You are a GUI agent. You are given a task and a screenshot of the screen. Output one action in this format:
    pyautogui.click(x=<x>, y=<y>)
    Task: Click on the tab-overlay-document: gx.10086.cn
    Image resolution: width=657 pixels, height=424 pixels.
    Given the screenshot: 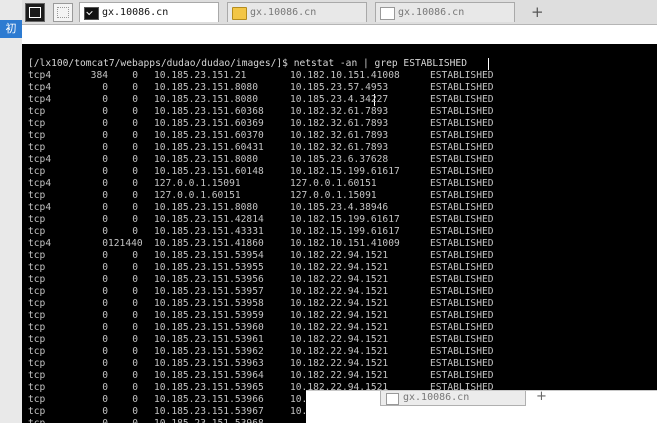 What is the action you would take?
    pyautogui.click(x=453, y=398)
    